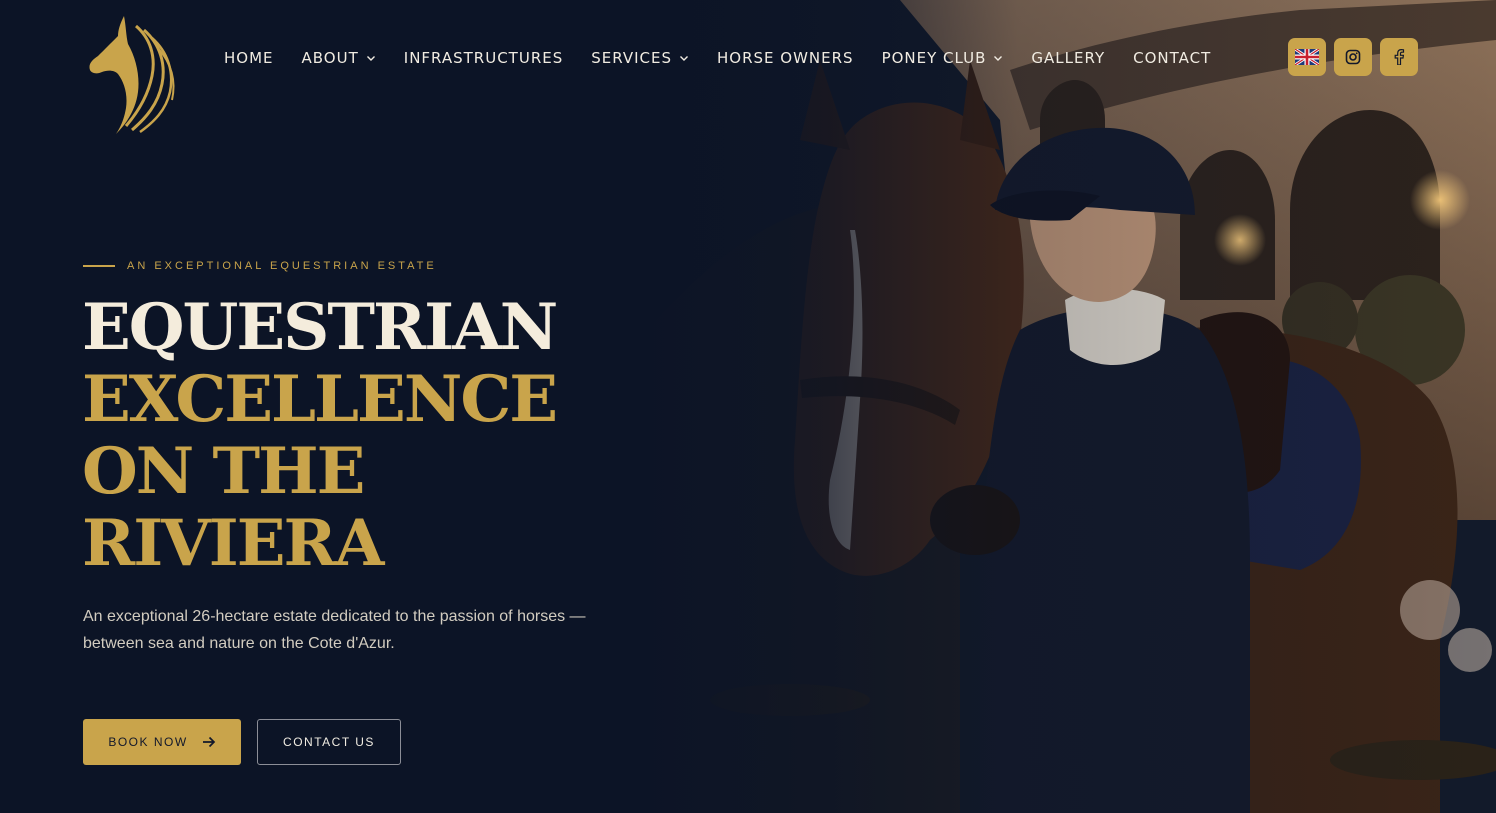  I want to click on instagram-button, so click(1353, 57).